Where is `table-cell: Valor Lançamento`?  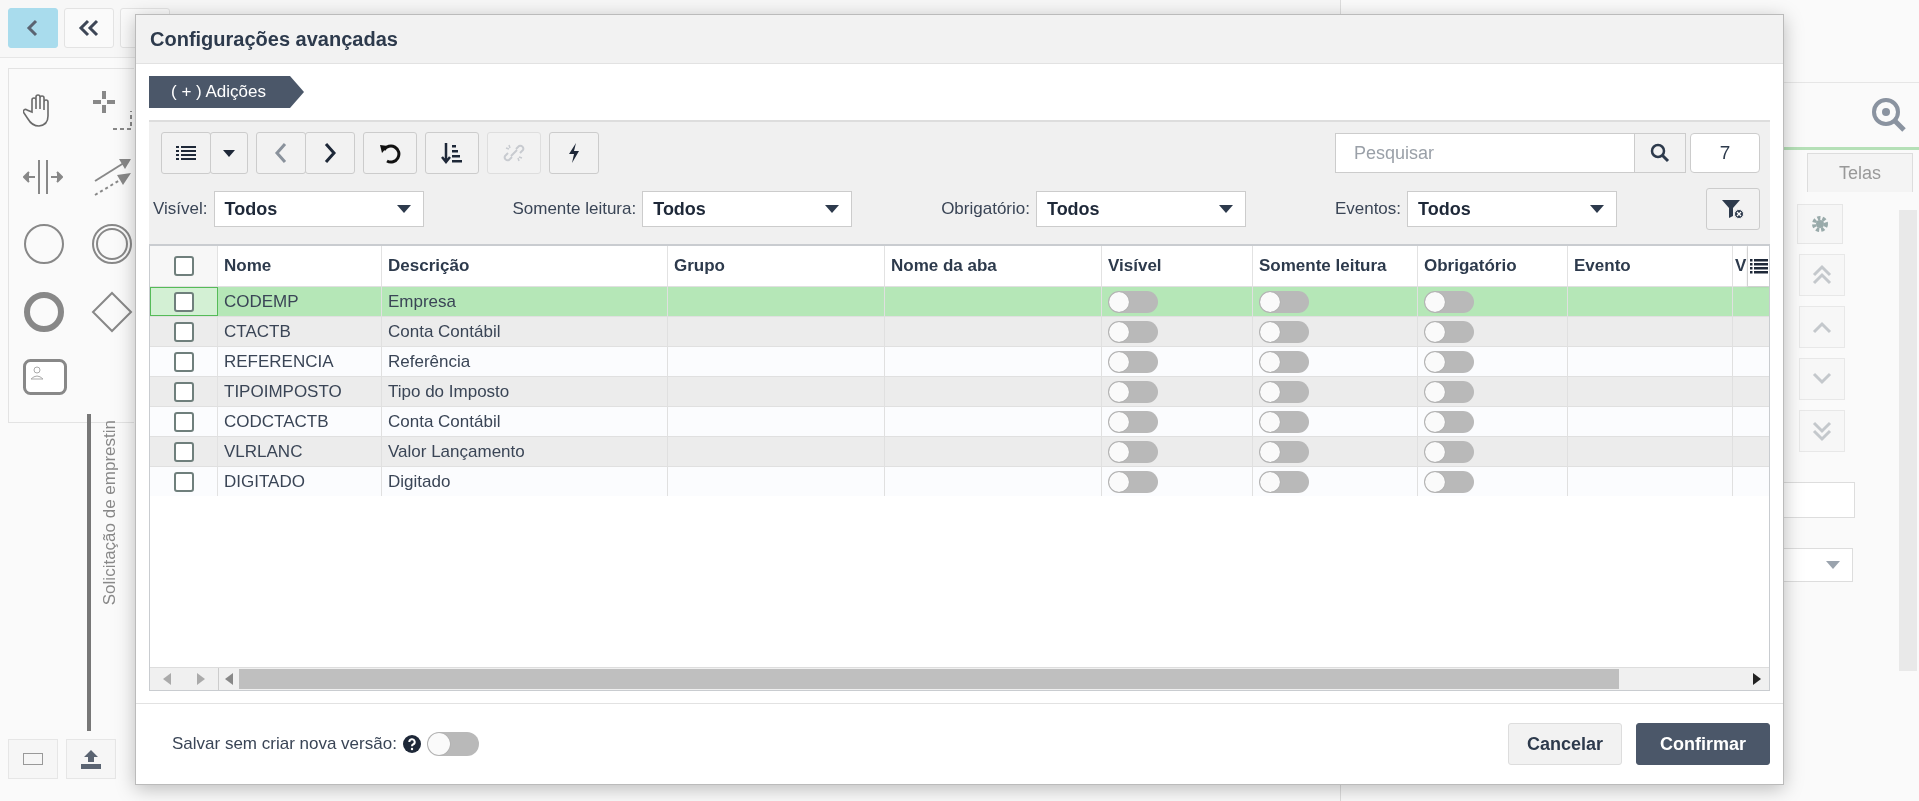 table-cell: Valor Lançamento is located at coordinates (456, 451).